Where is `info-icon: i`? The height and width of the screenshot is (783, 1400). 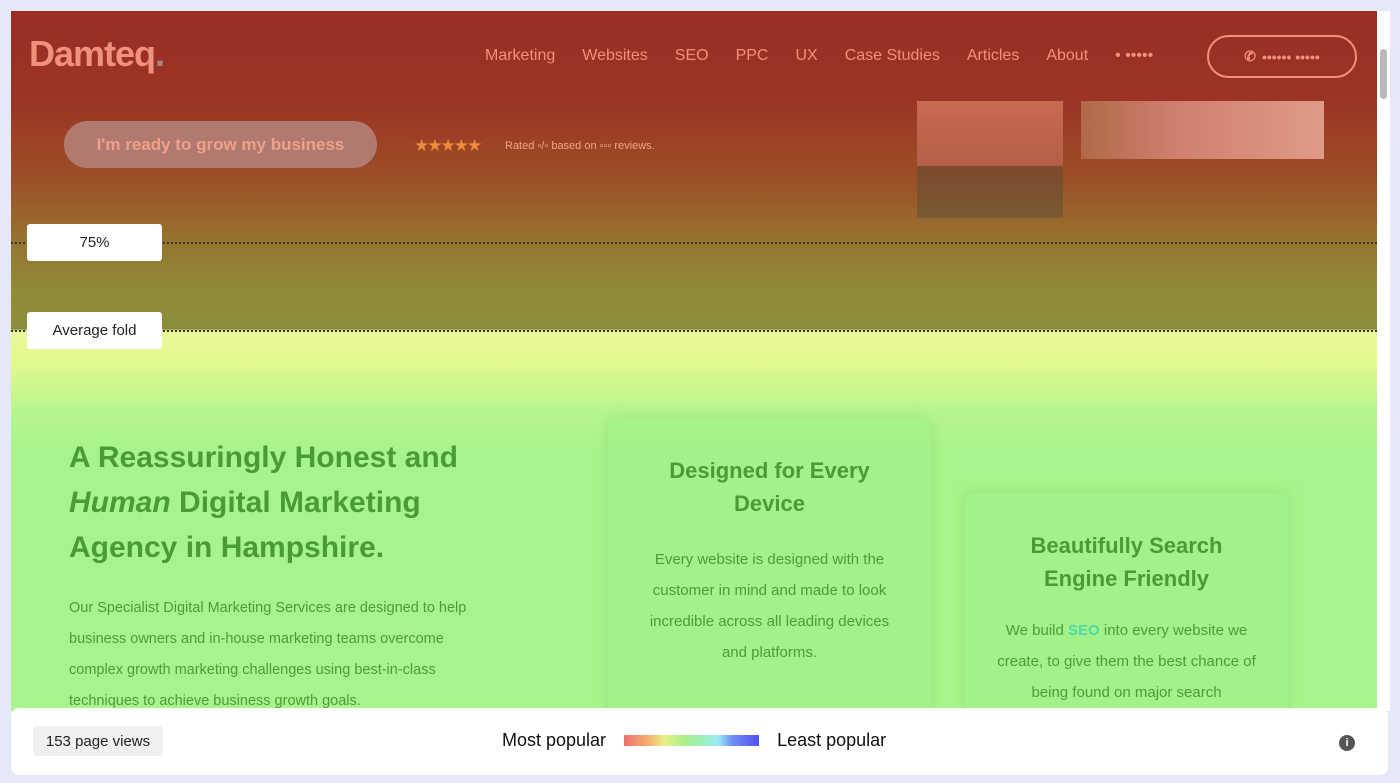 info-icon: i is located at coordinates (1347, 743).